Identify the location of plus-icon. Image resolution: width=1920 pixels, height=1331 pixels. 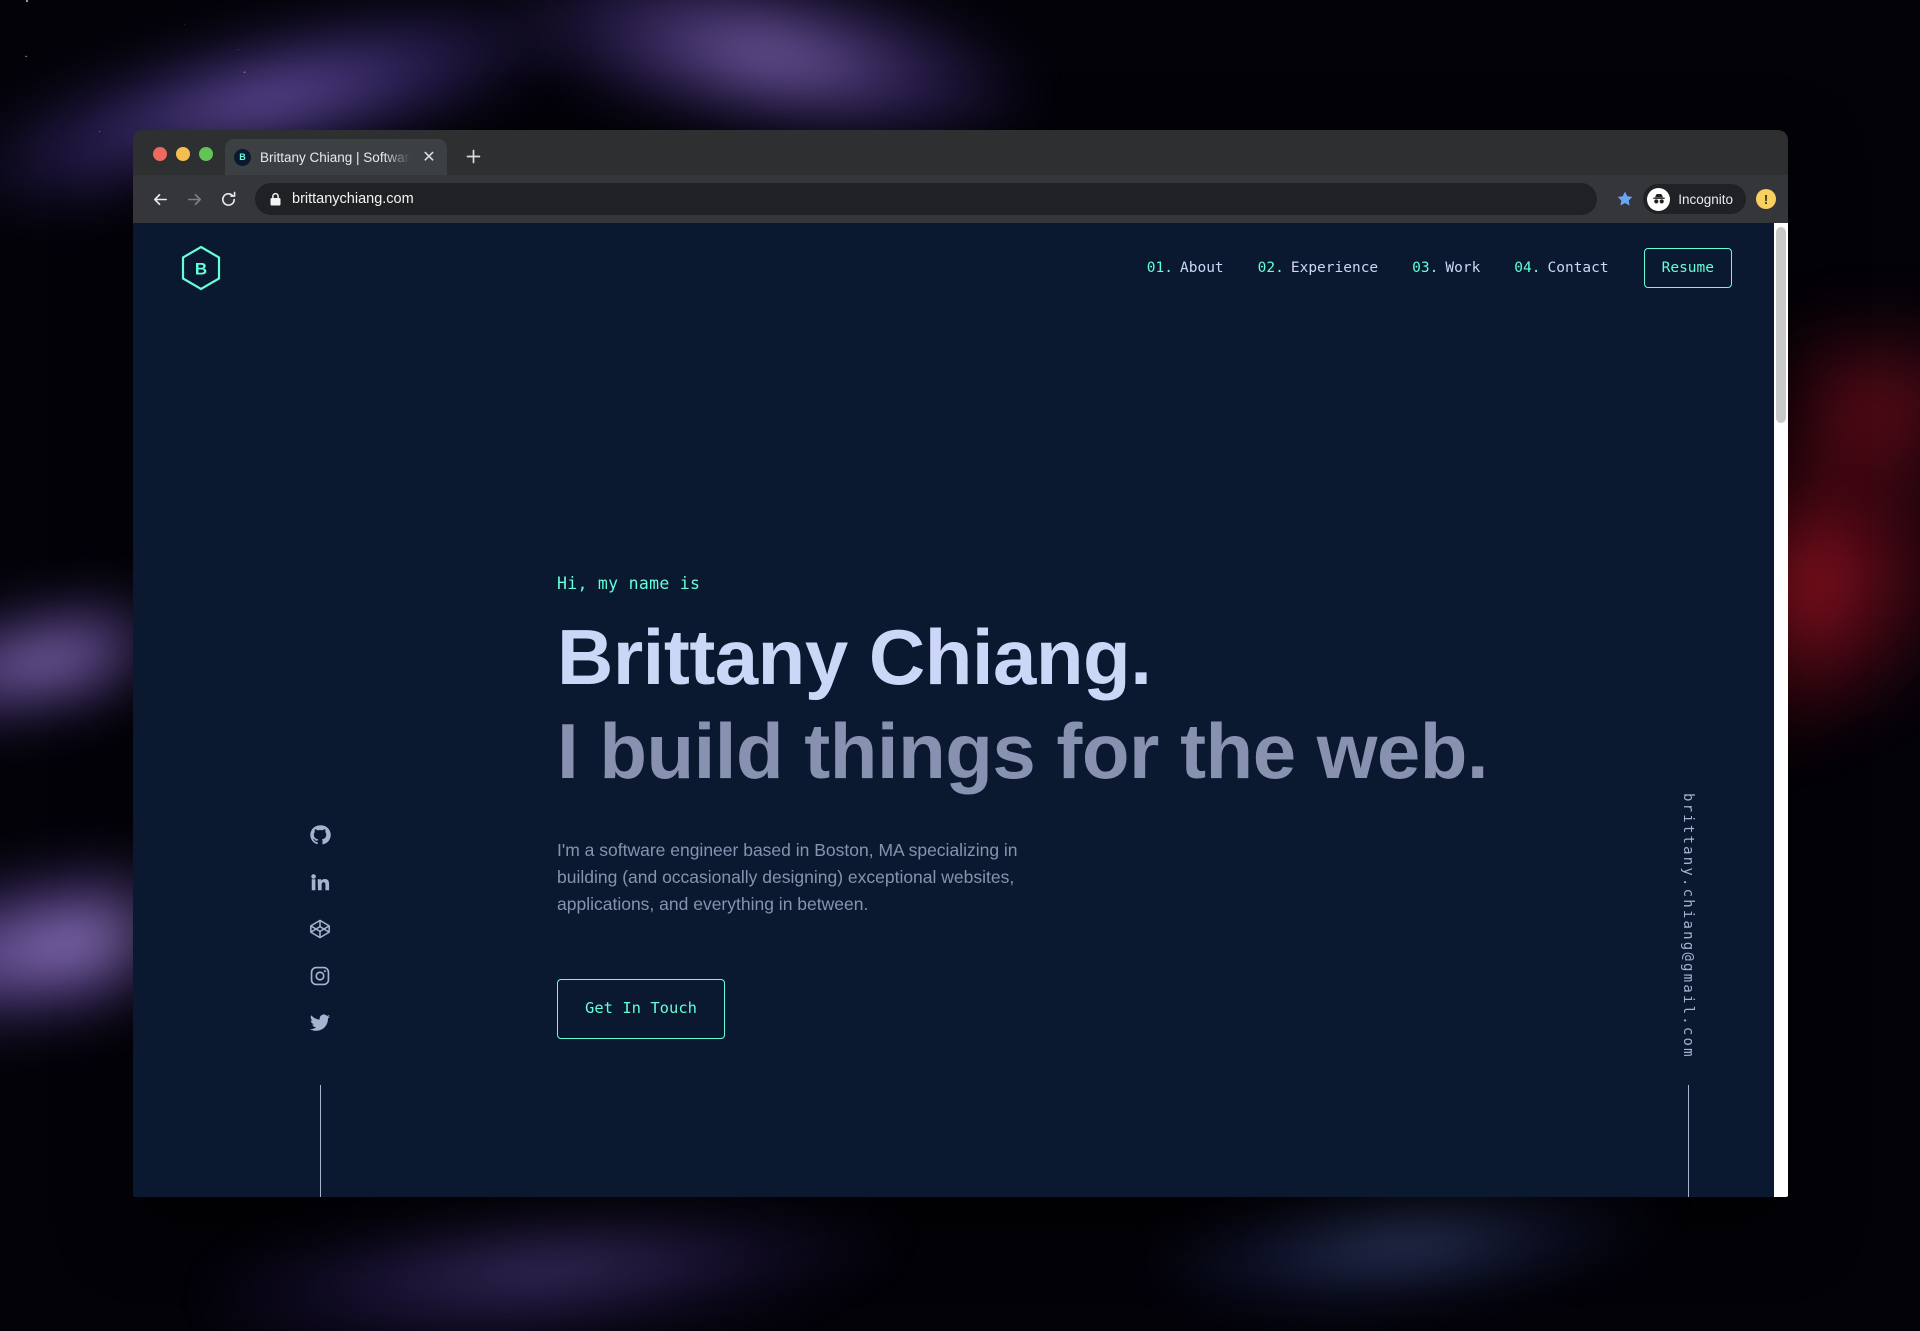
(473, 156).